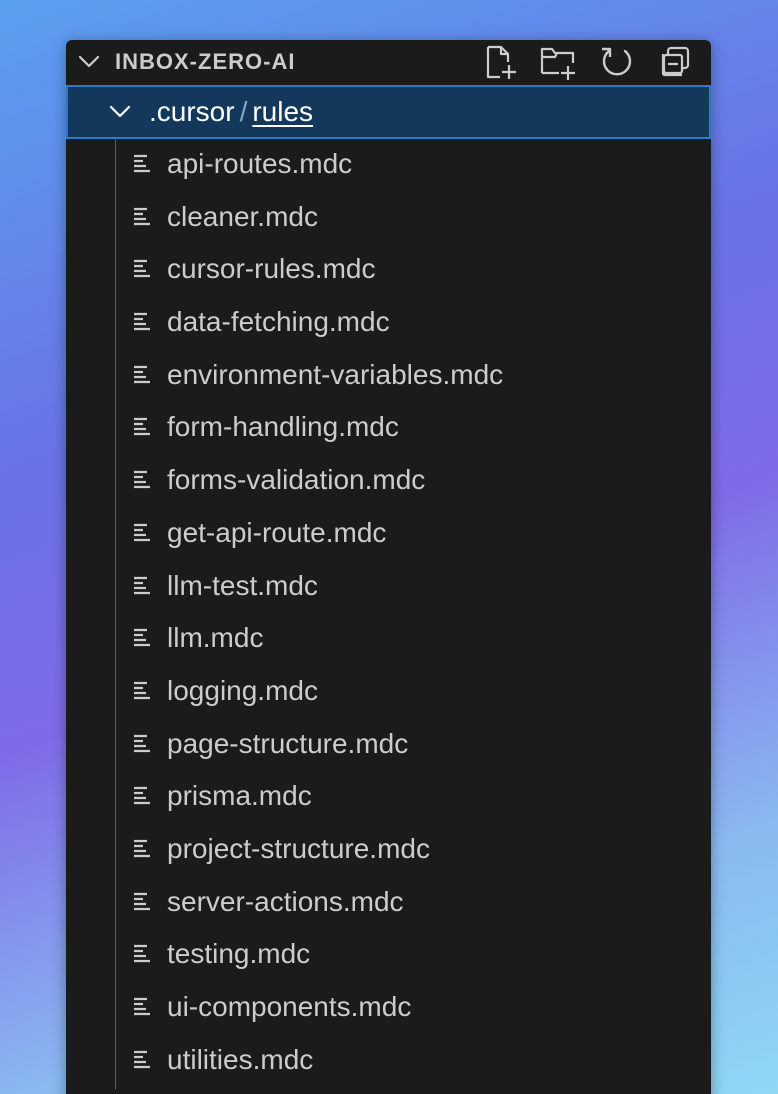 This screenshot has height=1094, width=778. I want to click on file-label: utilities.mdc, so click(240, 1059).